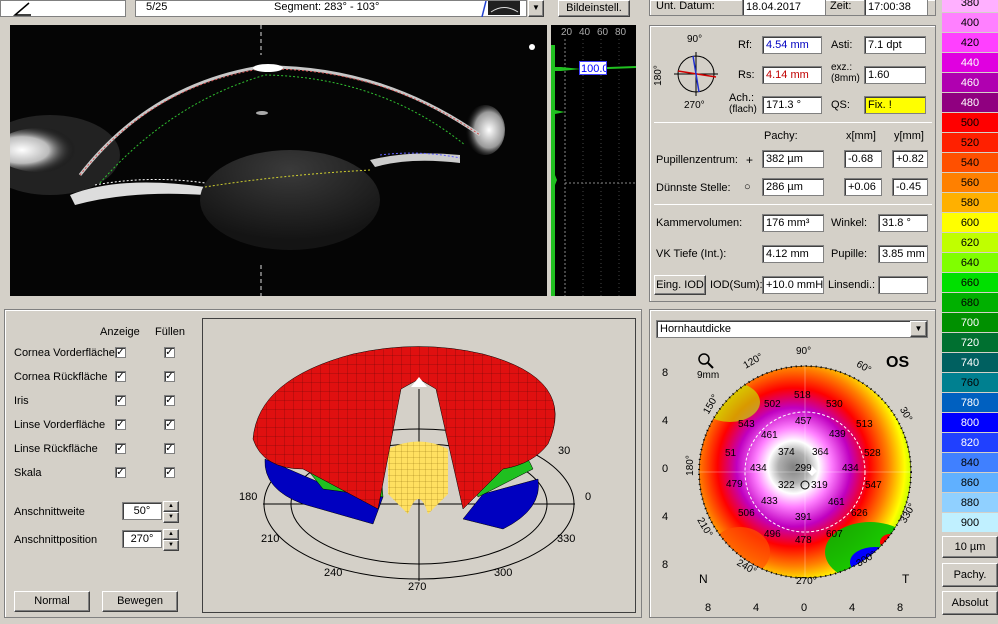 The width and height of the screenshot is (998, 624). What do you see at coordinates (837, 434) in the screenshot?
I see `thickness-value: 439` at bounding box center [837, 434].